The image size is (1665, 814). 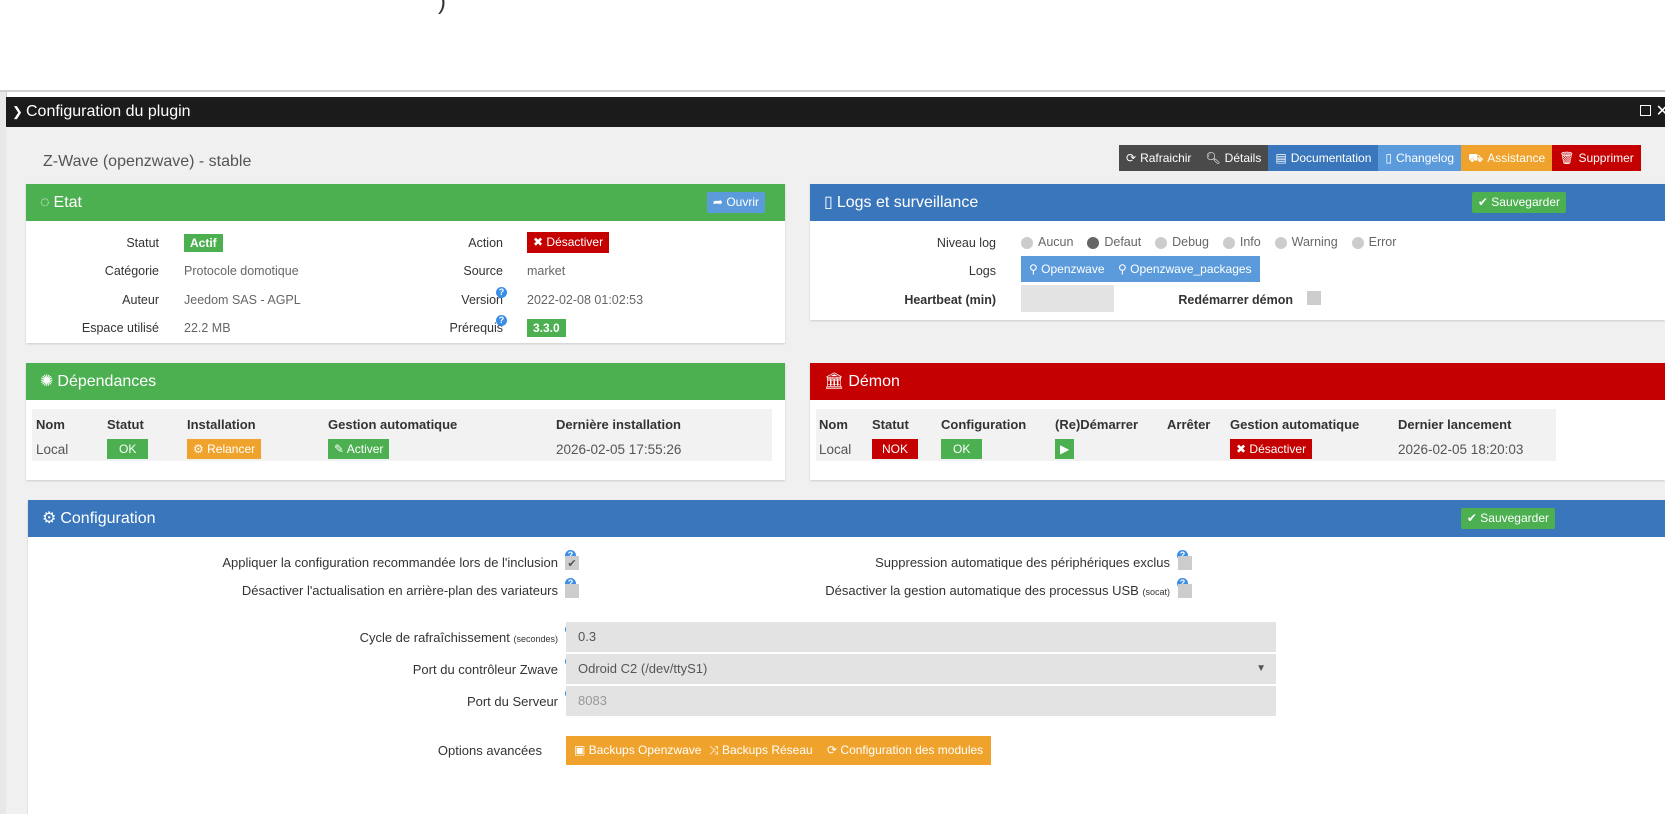 What do you see at coordinates (1185, 591) in the screenshot?
I see `opt4-checkbox` at bounding box center [1185, 591].